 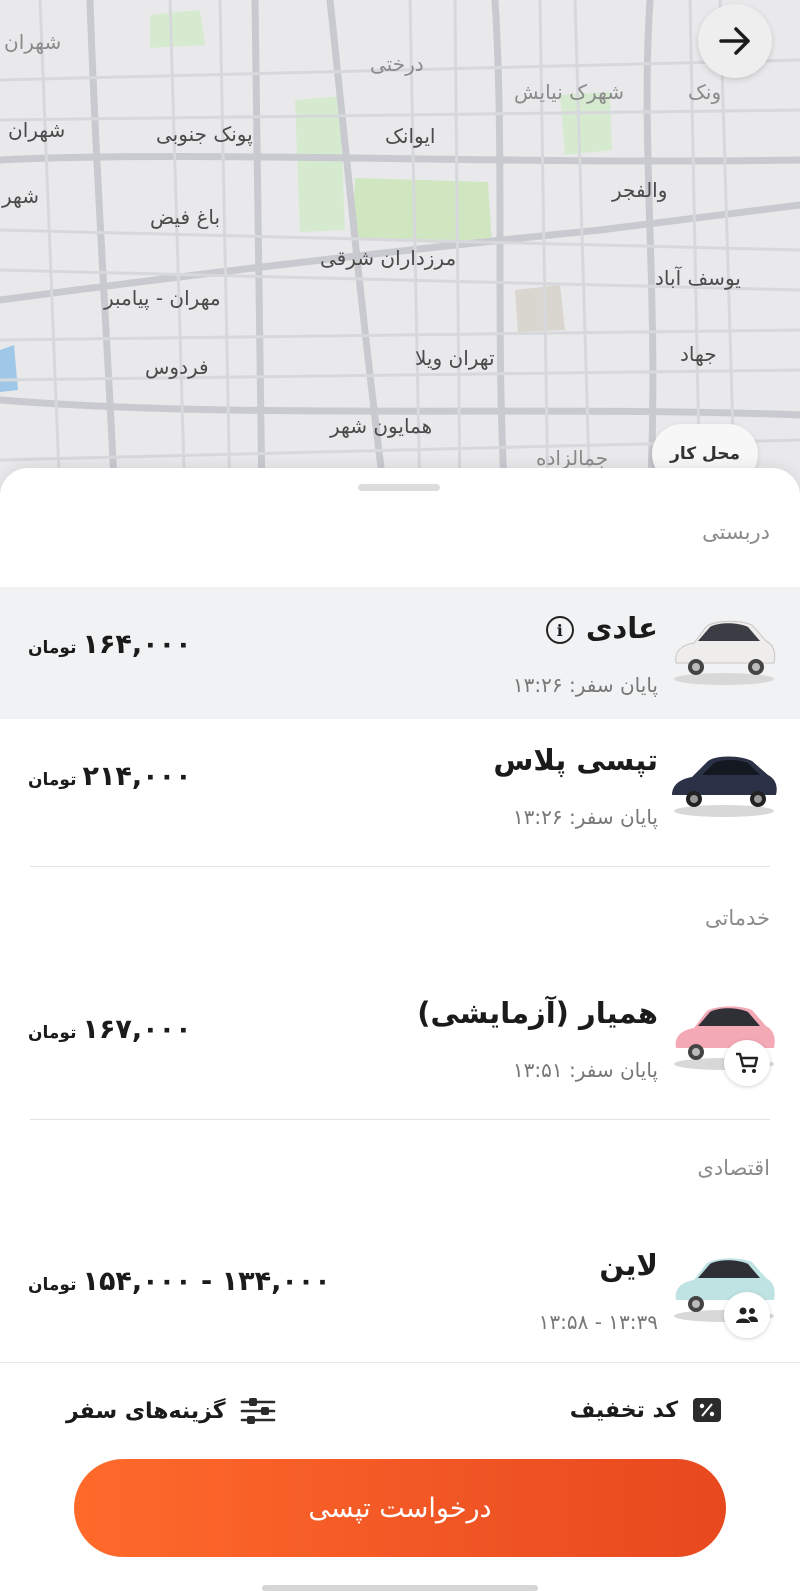 I want to click on price-amount: ۱۶۷,۰۰۰, so click(x=137, y=1029).